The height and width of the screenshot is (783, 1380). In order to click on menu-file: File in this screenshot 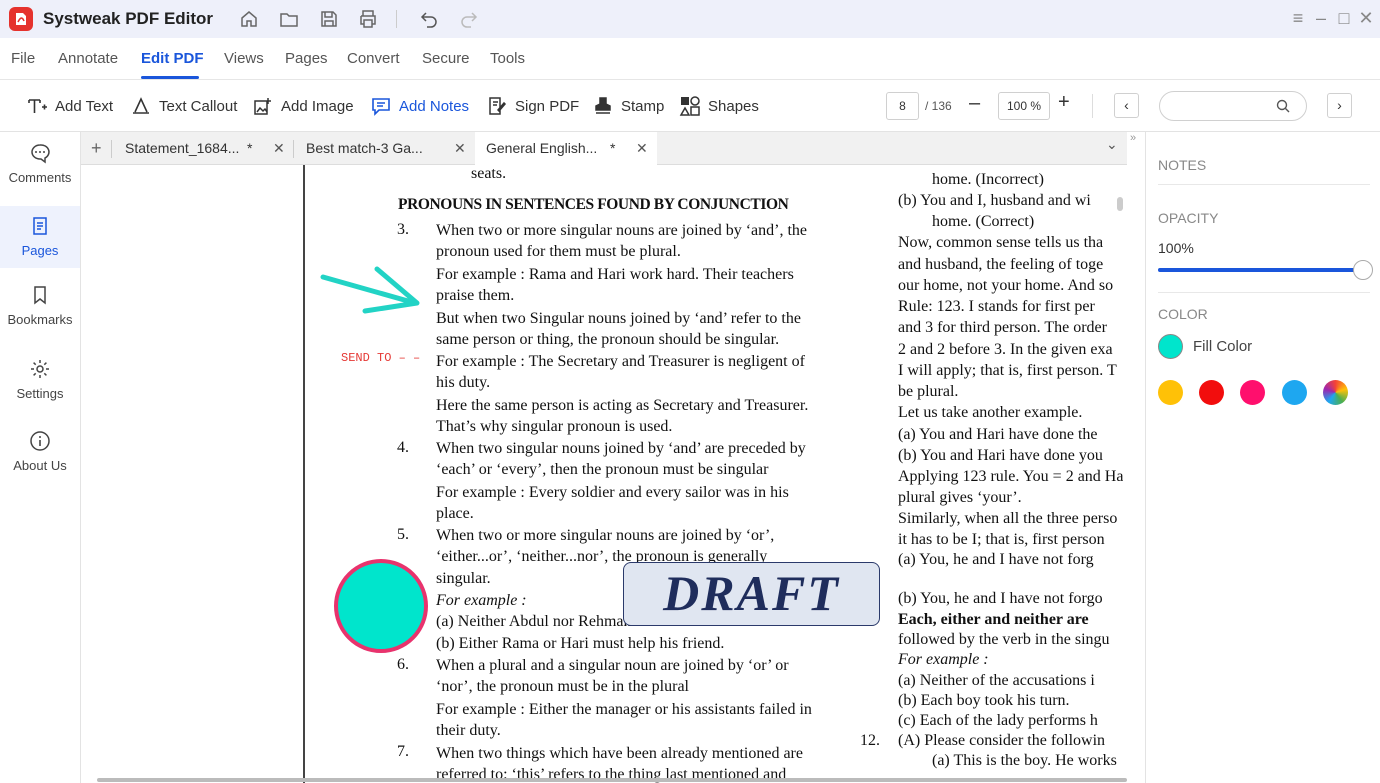, I will do `click(23, 58)`.